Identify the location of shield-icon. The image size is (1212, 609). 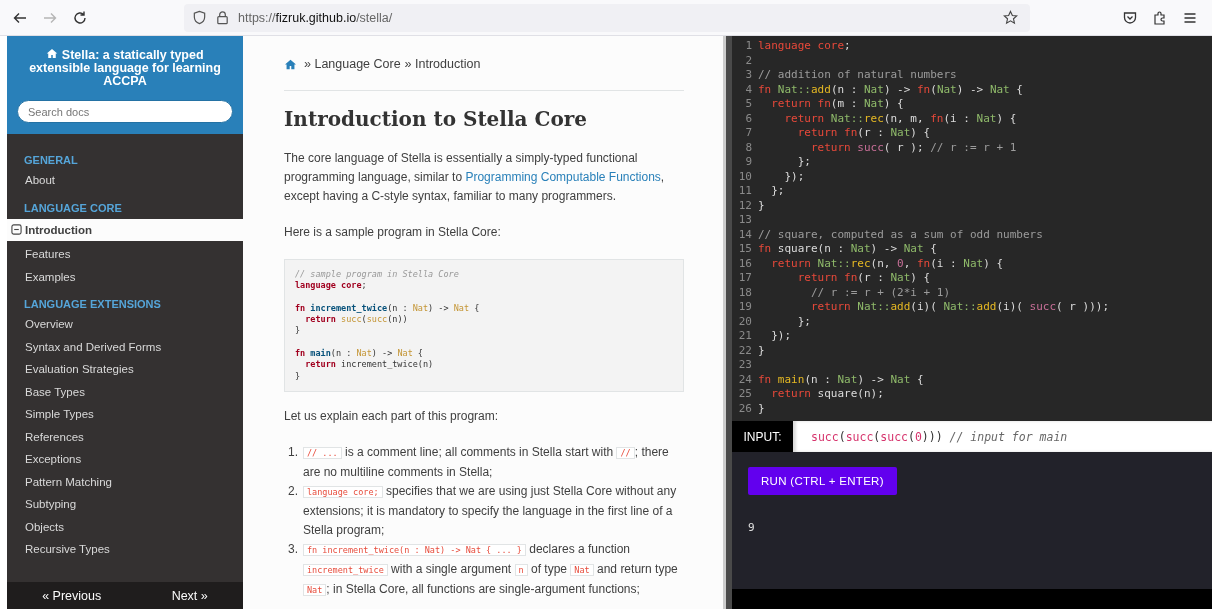
(199, 17).